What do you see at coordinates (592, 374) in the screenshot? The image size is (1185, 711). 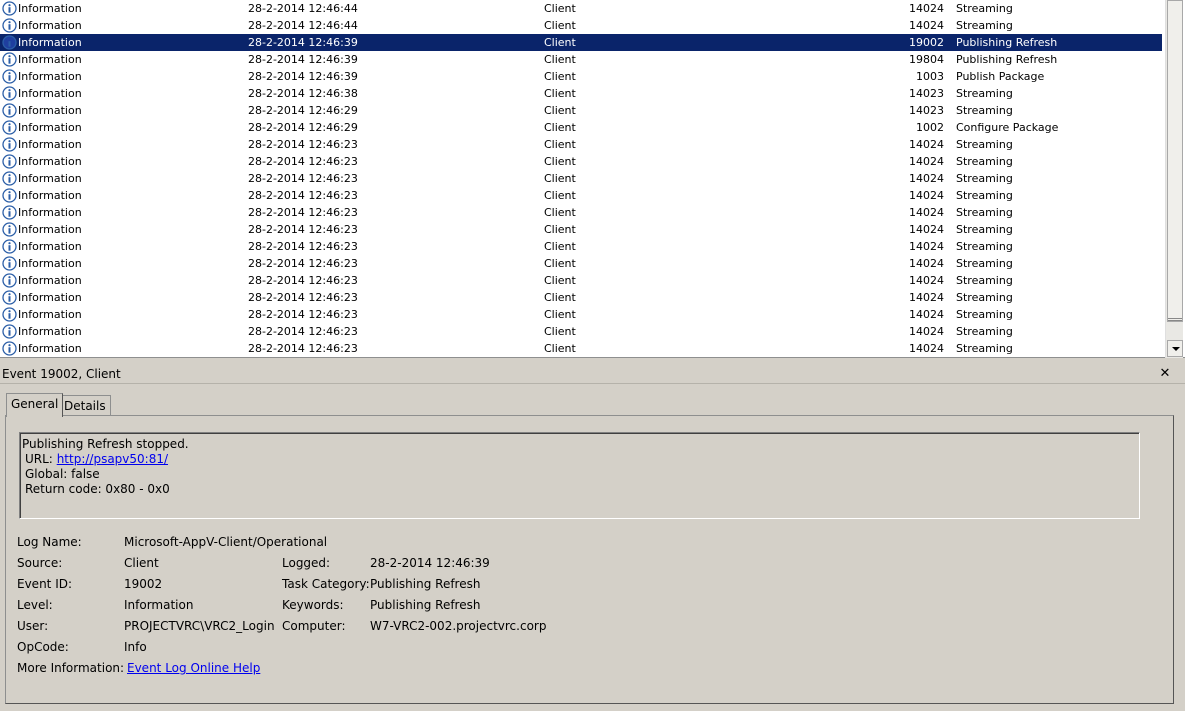 I see `event-detail-title: Event 19002, Client` at bounding box center [592, 374].